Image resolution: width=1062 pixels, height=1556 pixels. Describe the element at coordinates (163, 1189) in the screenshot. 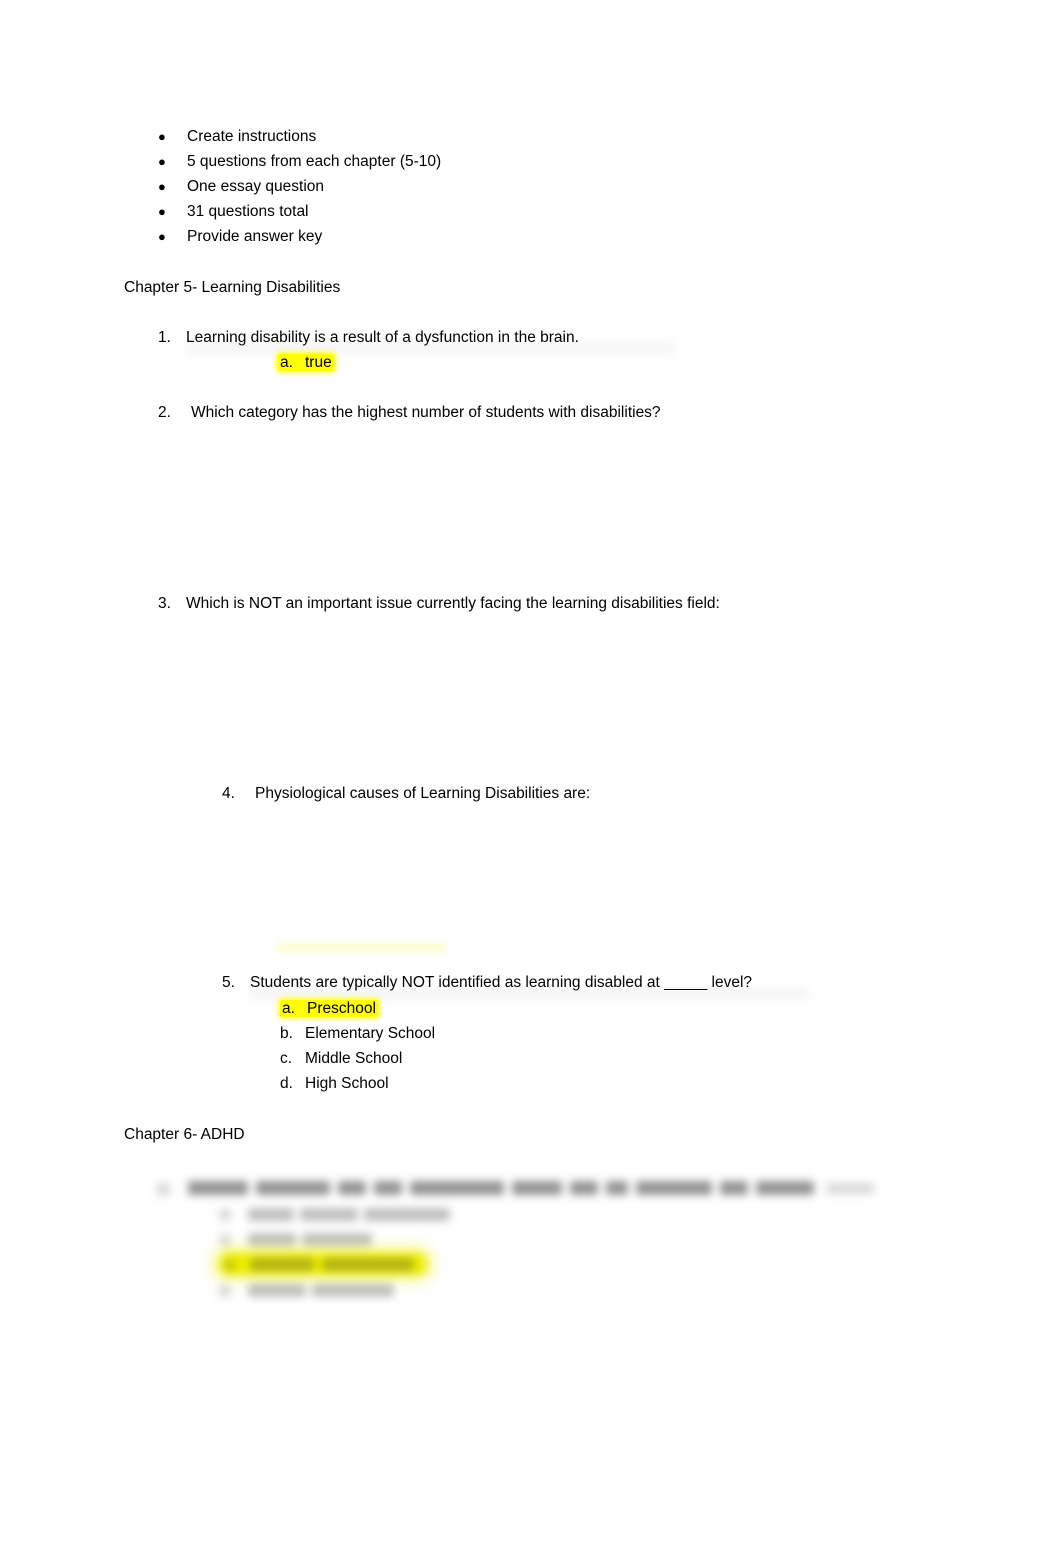

I see `redacted-question-number` at that location.